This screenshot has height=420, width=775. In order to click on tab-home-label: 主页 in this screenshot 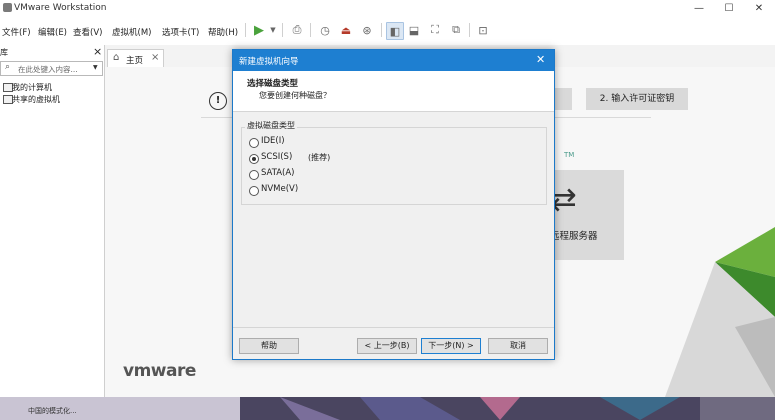, I will do `click(135, 61)`.